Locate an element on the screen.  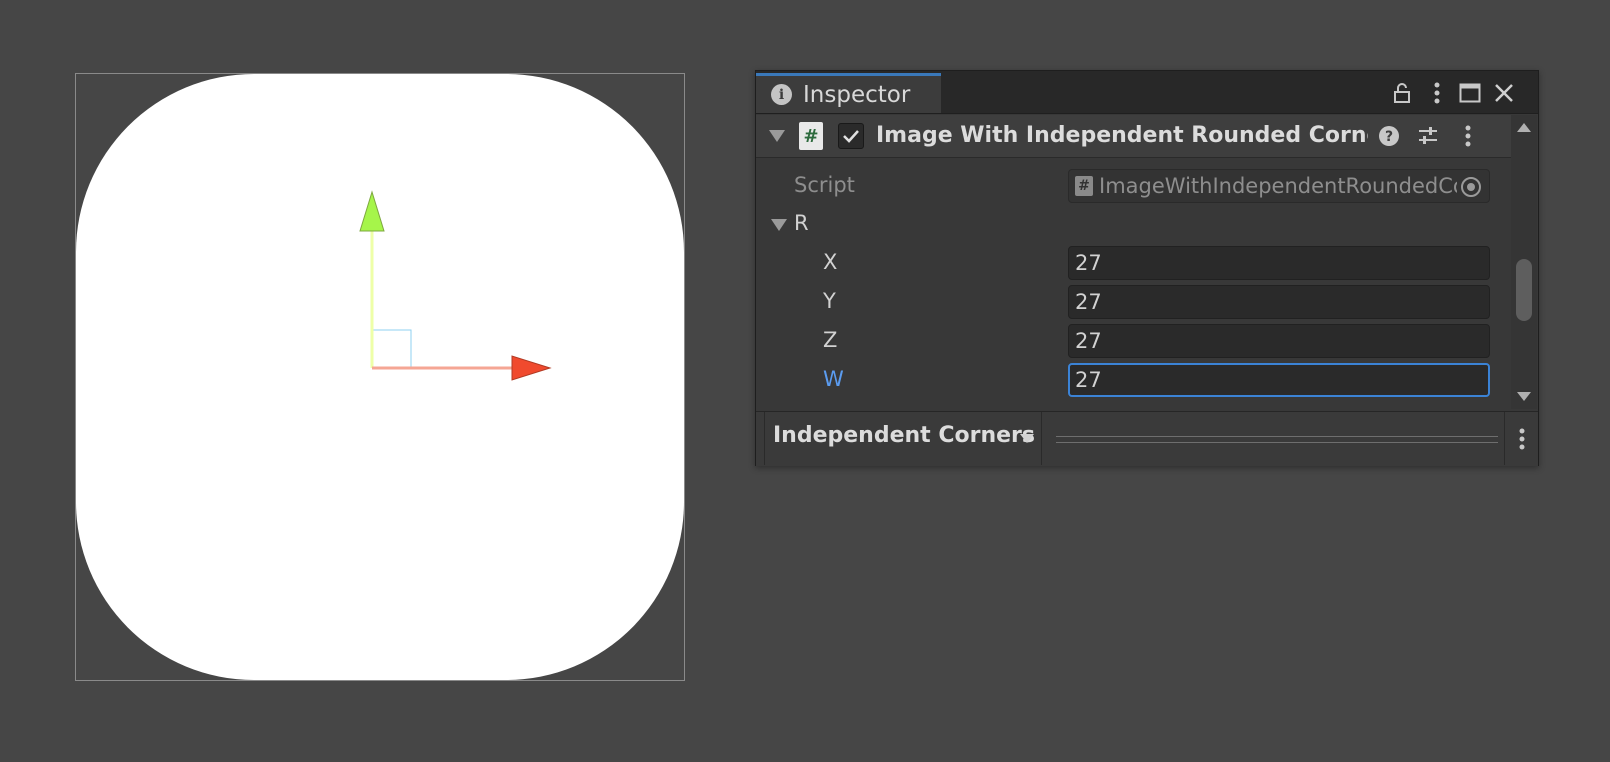
w-label: W is located at coordinates (833, 379).